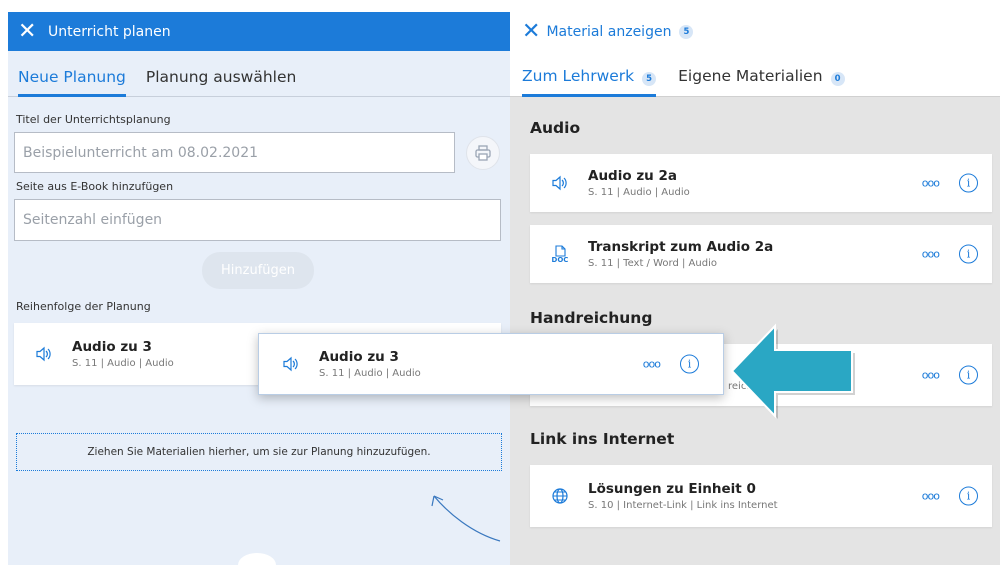 The height and width of the screenshot is (565, 1000). What do you see at coordinates (560, 259) in the screenshot?
I see `doc-icon-label: DOC` at bounding box center [560, 259].